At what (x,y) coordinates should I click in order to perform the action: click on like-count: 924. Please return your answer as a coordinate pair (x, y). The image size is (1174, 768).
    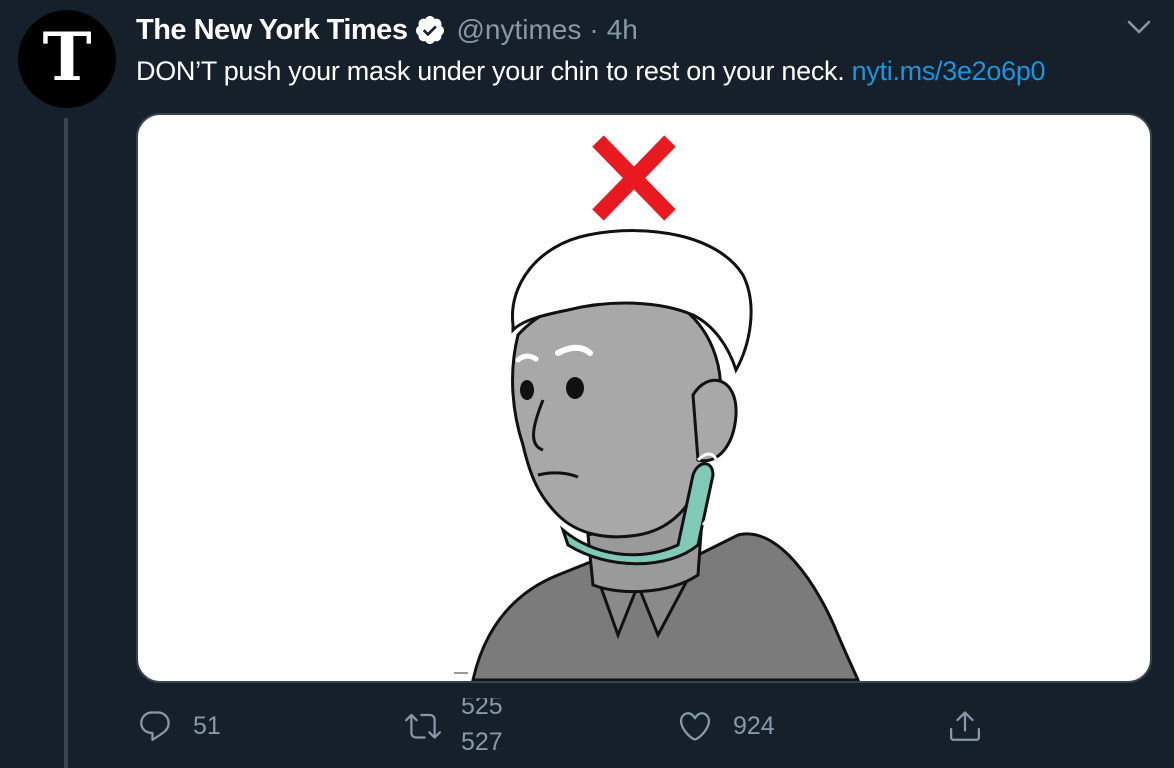
    Looking at the image, I should click on (754, 725).